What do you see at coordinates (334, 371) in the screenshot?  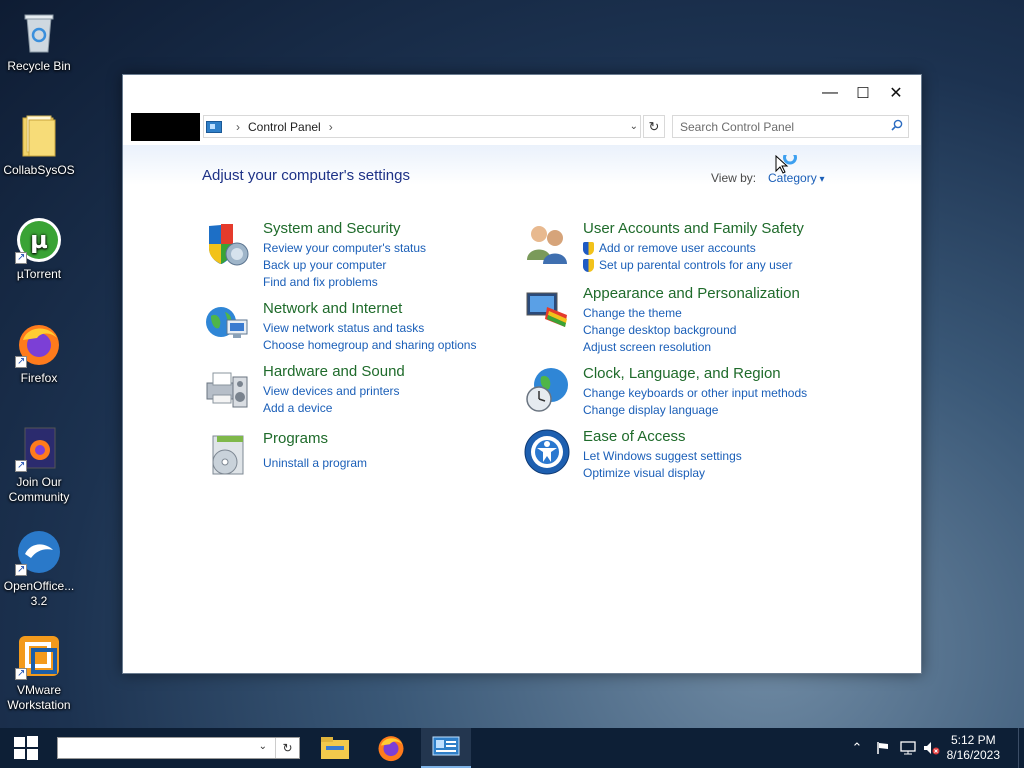 I see `category-title: Hardware and Sound` at bounding box center [334, 371].